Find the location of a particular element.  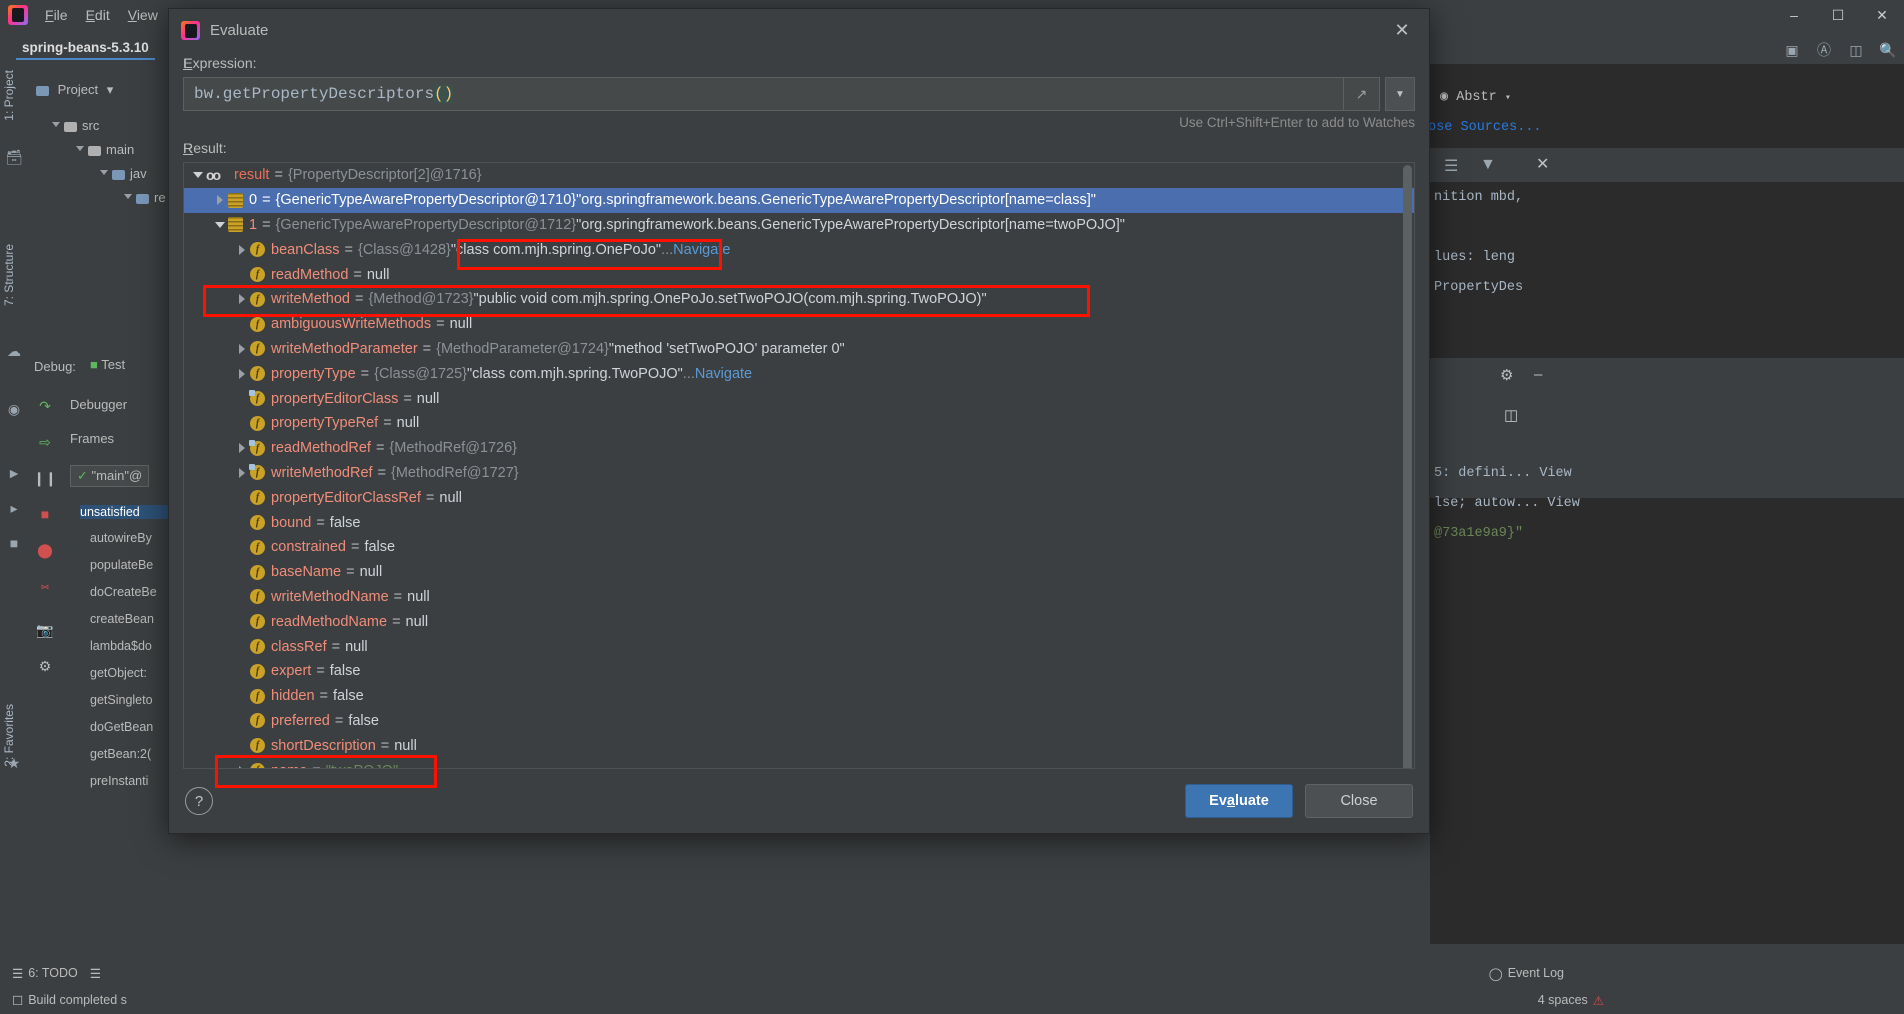

maximize-icon: ☐ is located at coordinates (1838, 15).